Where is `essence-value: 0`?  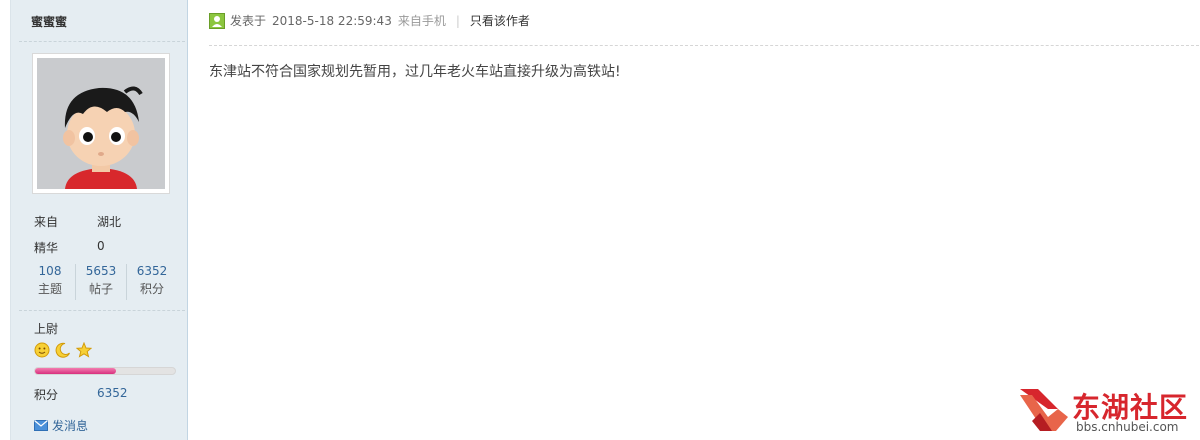 essence-value: 0 is located at coordinates (101, 246).